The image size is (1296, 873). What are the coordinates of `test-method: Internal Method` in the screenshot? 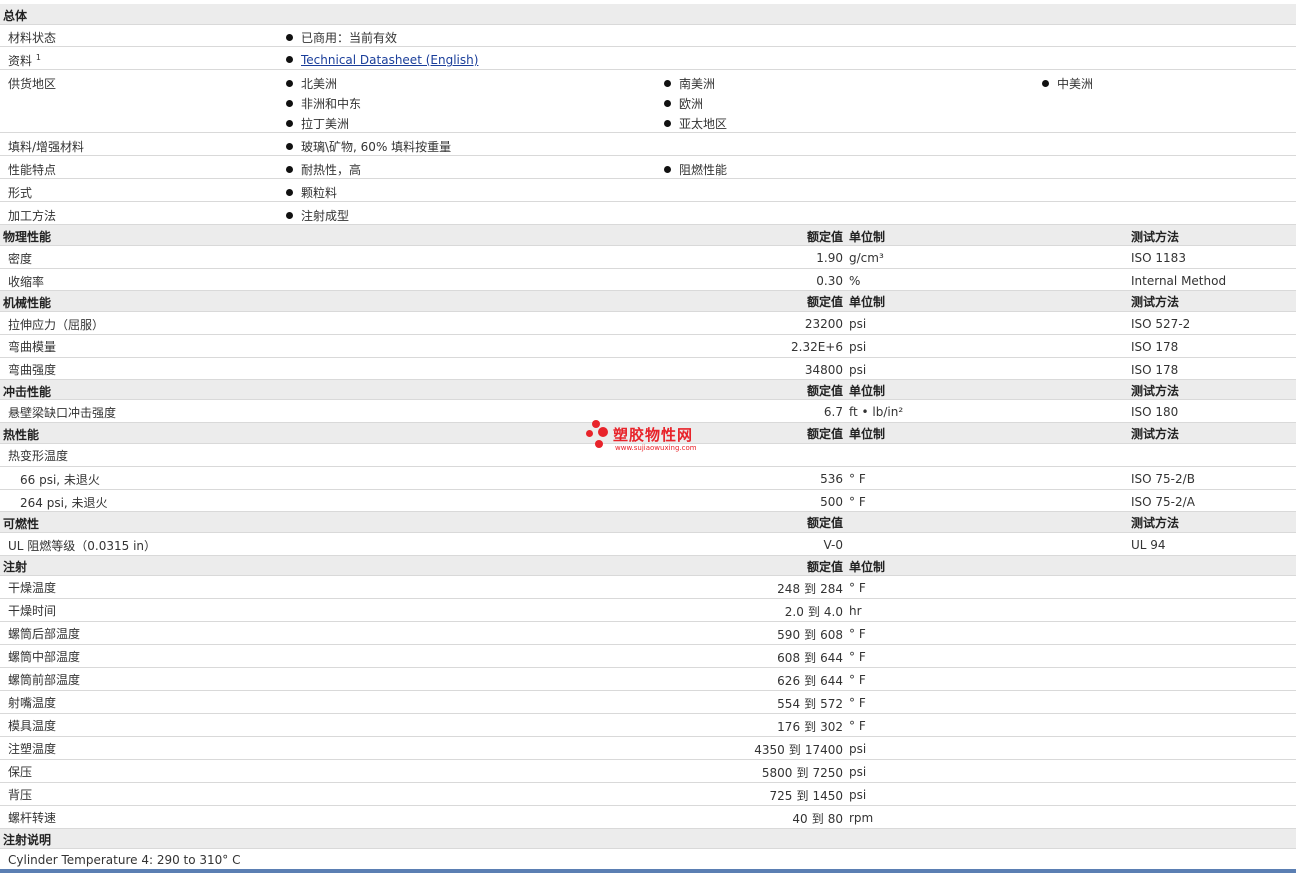 It's located at (1179, 281).